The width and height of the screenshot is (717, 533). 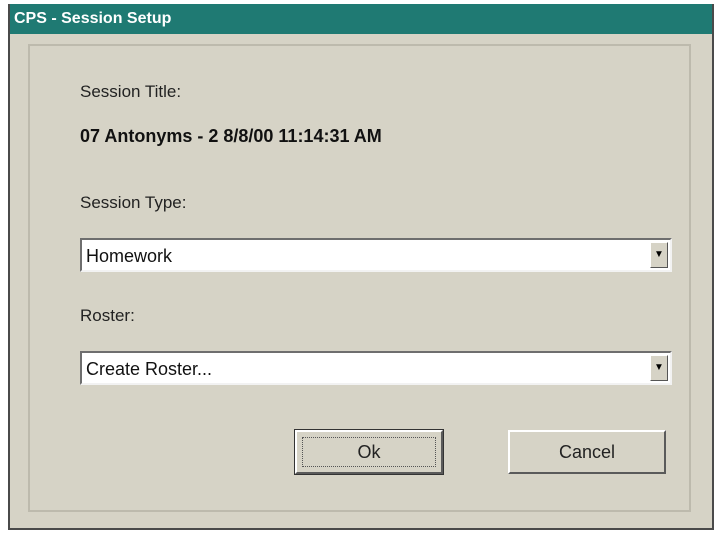 What do you see at coordinates (107, 315) in the screenshot?
I see `roster-label: Roster:` at bounding box center [107, 315].